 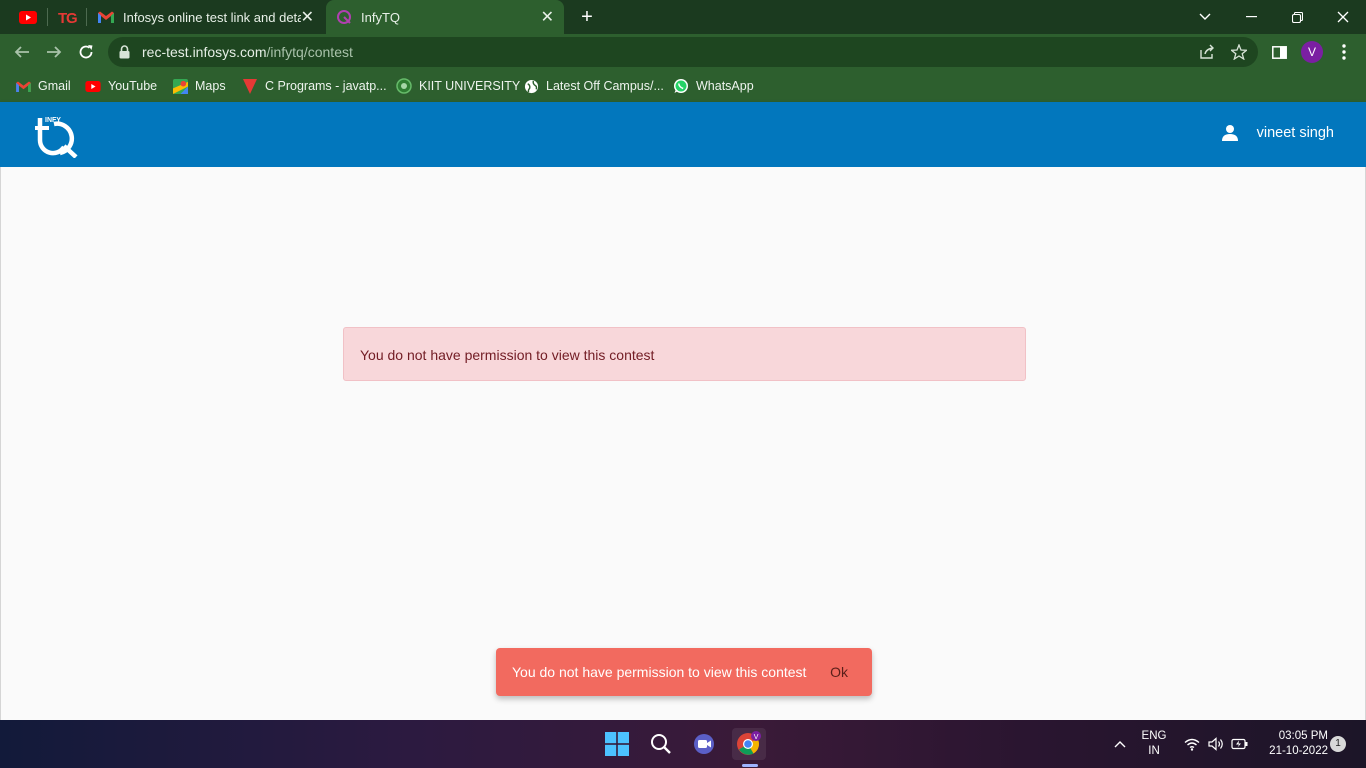 I want to click on restore-icon, so click(x=1297, y=17).